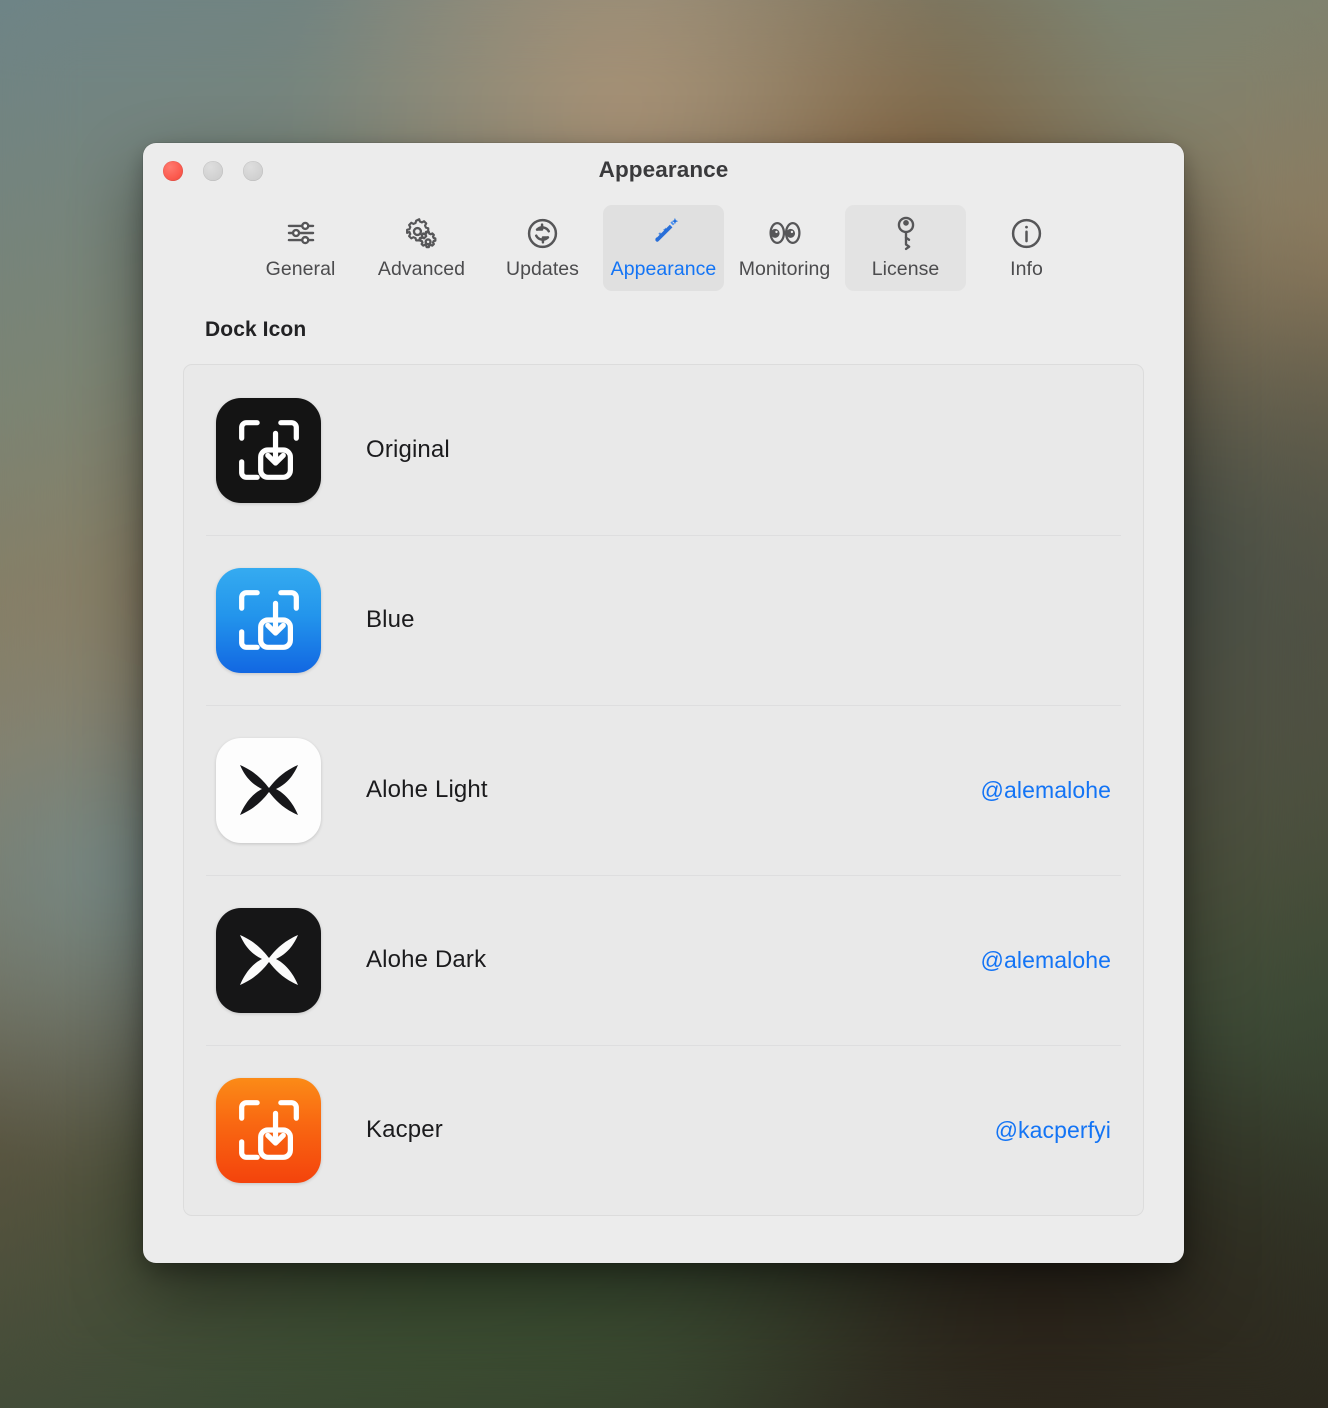 This screenshot has width=1328, height=1408. What do you see at coordinates (784, 269) in the screenshot?
I see `tab-monitoring-label: Monitoring` at bounding box center [784, 269].